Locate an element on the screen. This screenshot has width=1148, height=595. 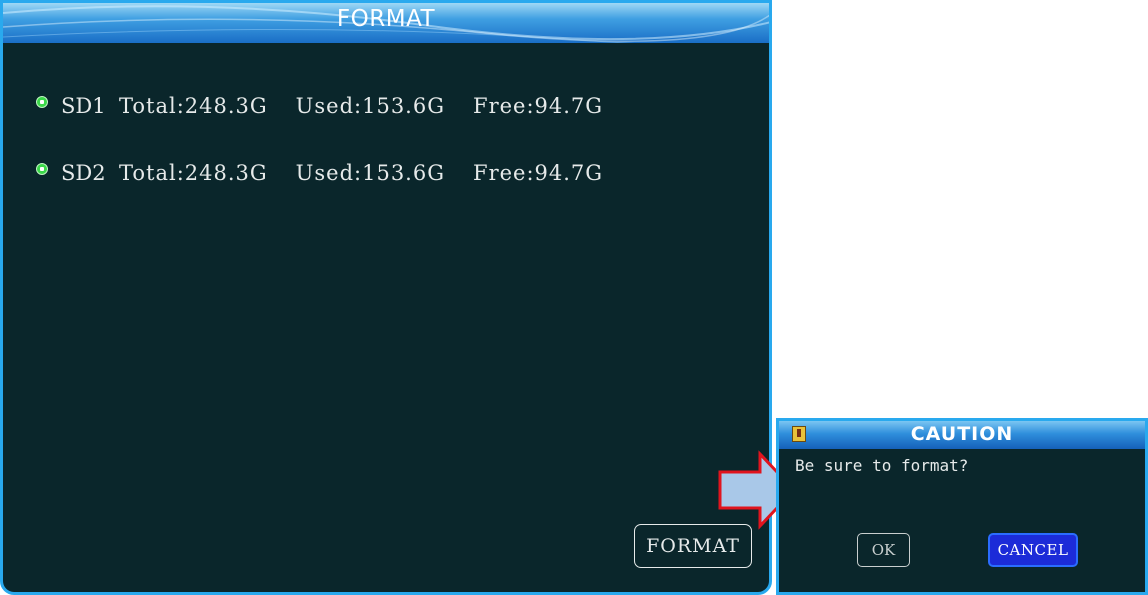
disk-row-sd2: SD2 Total:248.3G Used:153.6G Free:94.7G is located at coordinates (333, 173).